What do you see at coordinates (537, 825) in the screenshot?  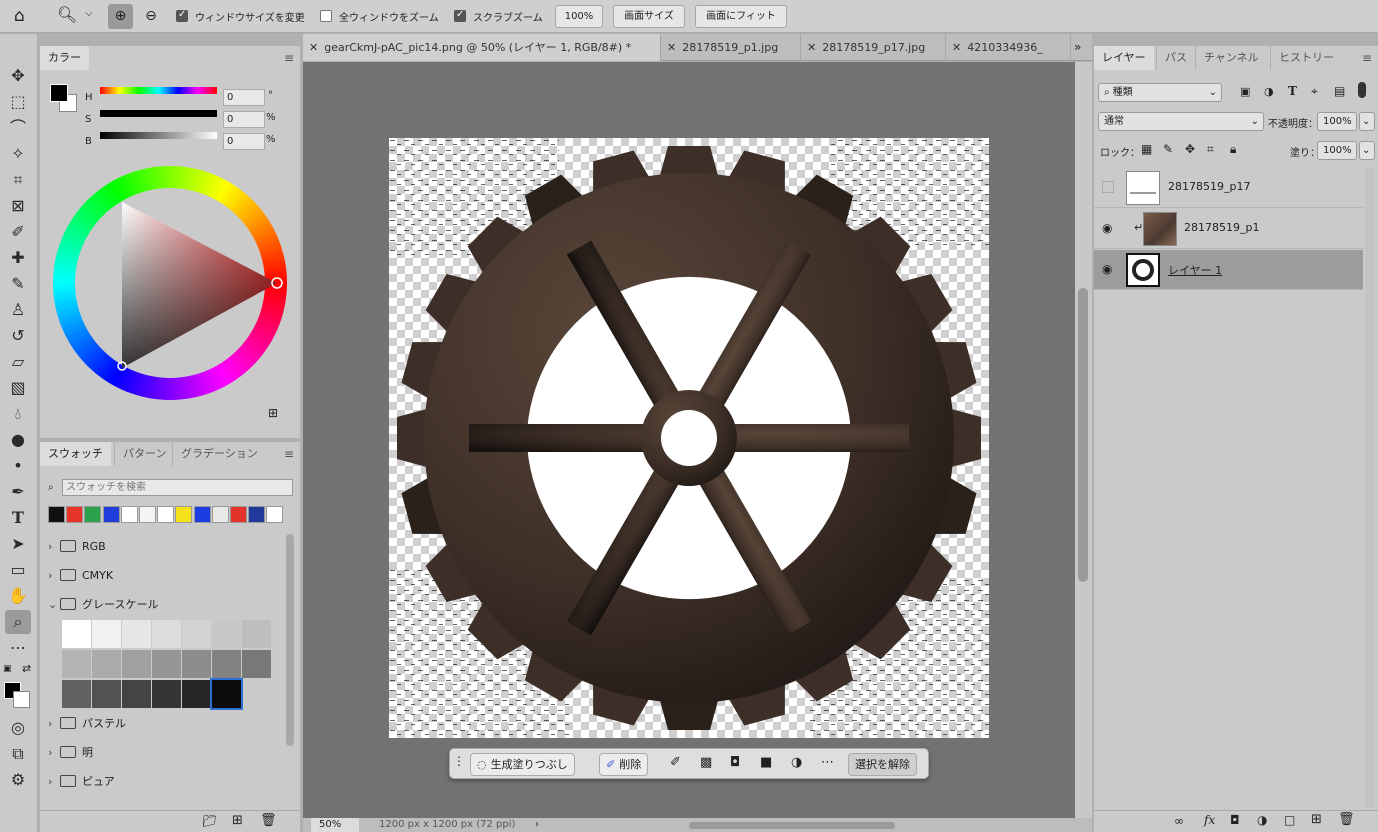 I see `chevron-right-icon: ›` at bounding box center [537, 825].